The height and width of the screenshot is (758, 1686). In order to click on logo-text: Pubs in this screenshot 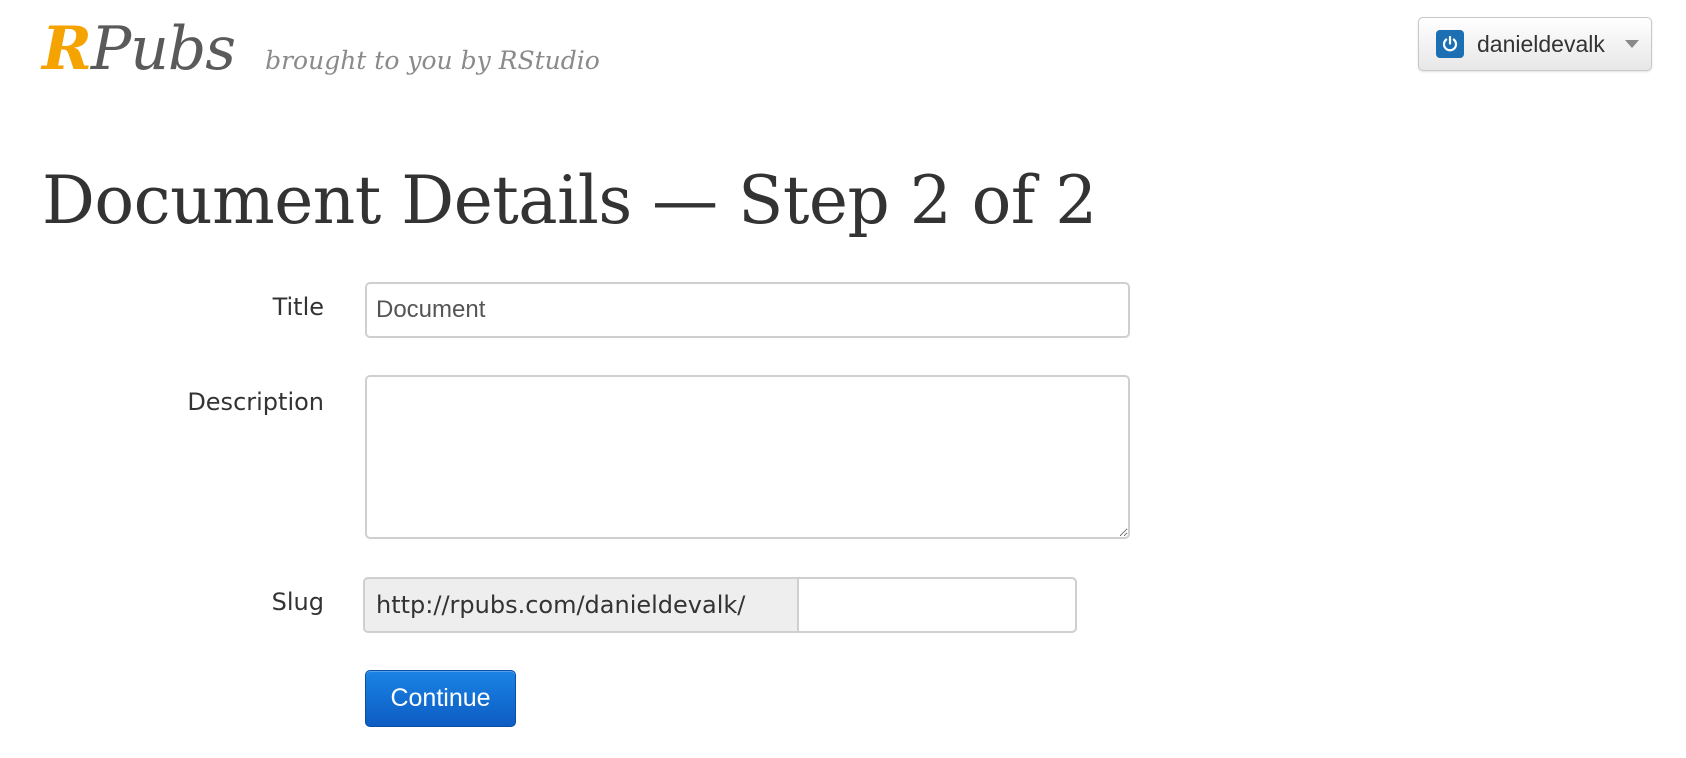, I will do `click(163, 49)`.